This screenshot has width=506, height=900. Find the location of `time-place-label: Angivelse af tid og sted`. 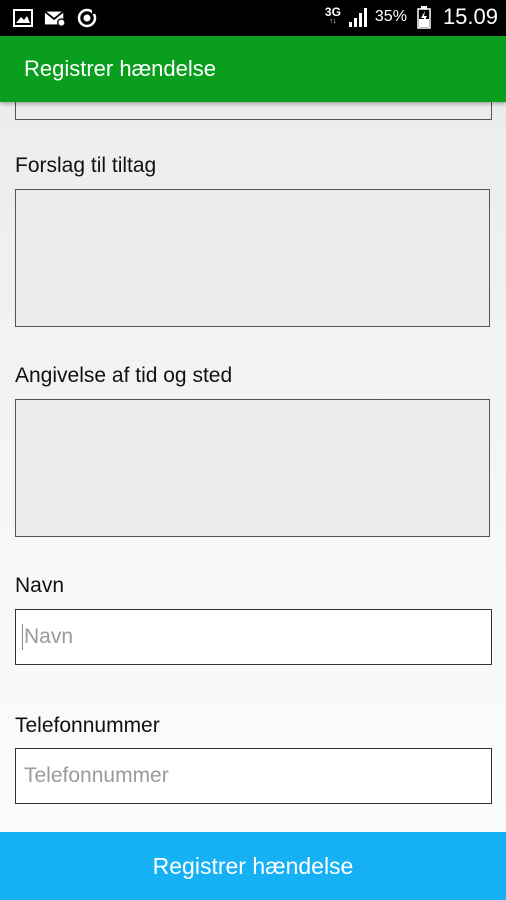

time-place-label: Angivelse af tid og sted is located at coordinates (124, 375).